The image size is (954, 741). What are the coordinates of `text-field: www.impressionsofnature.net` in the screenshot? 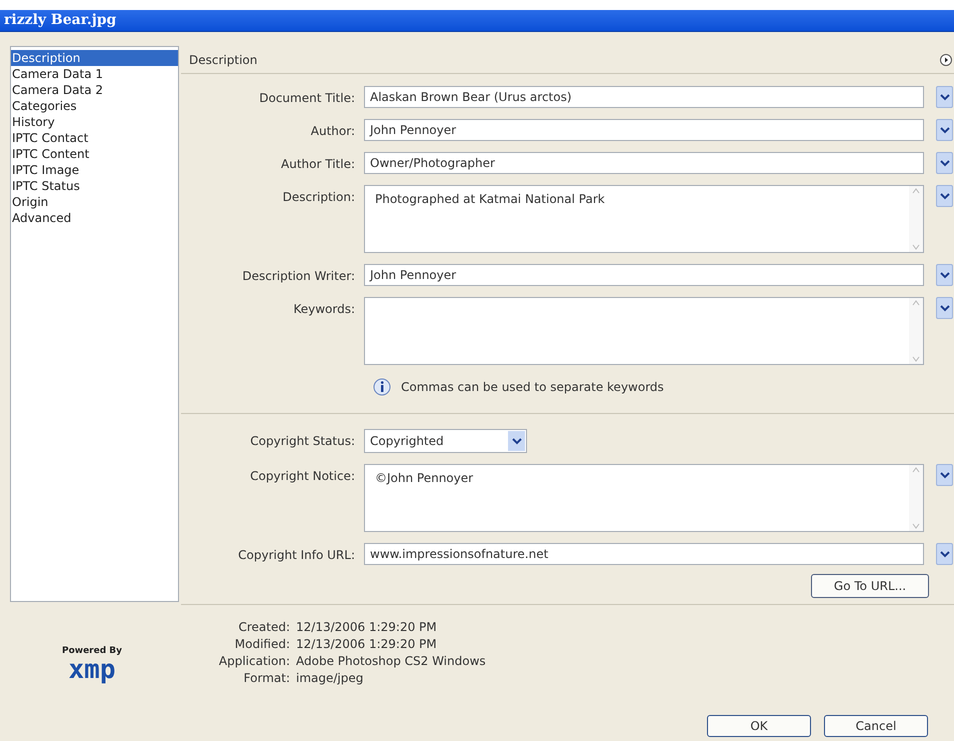 It's located at (644, 554).